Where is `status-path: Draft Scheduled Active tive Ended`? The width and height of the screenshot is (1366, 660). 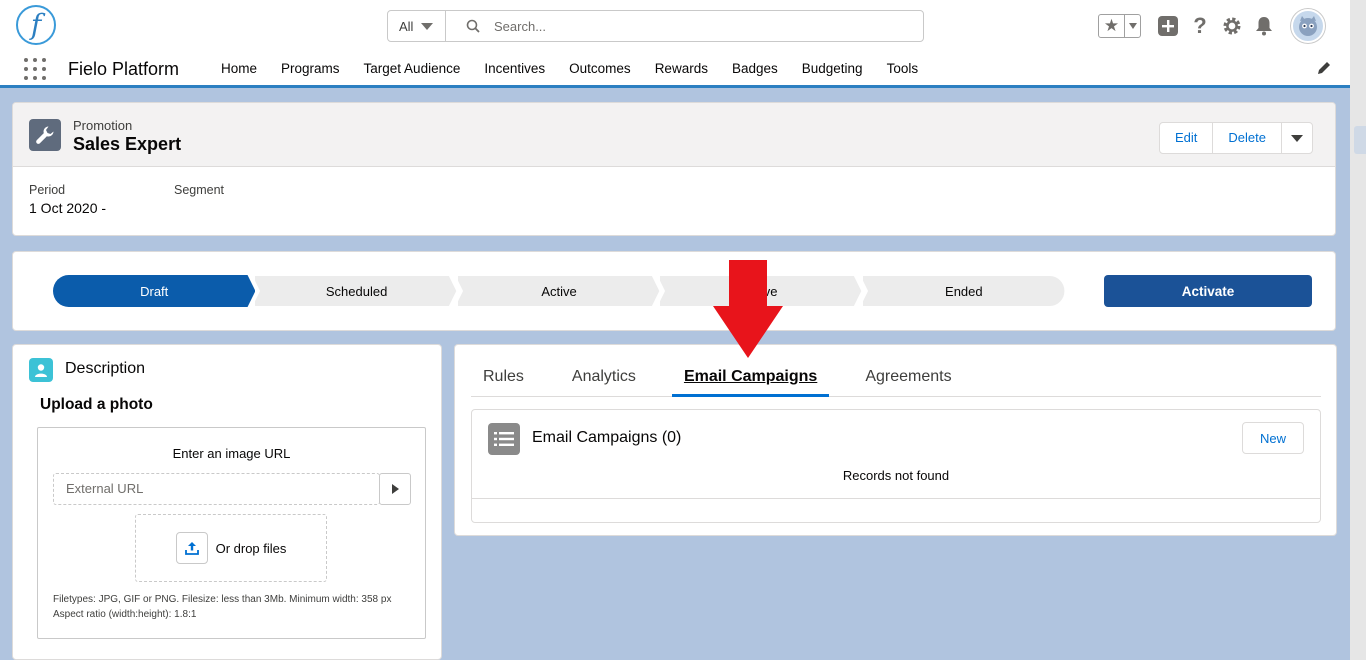 status-path: Draft Scheduled Active tive Ended is located at coordinates (559, 291).